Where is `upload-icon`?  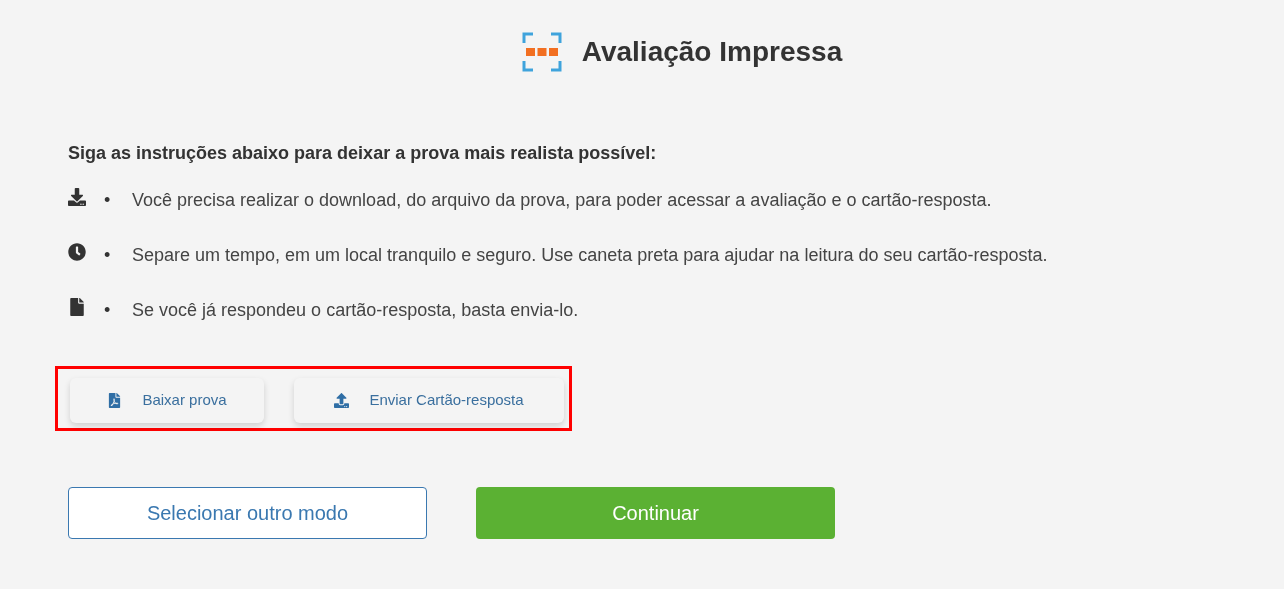 upload-icon is located at coordinates (342, 400).